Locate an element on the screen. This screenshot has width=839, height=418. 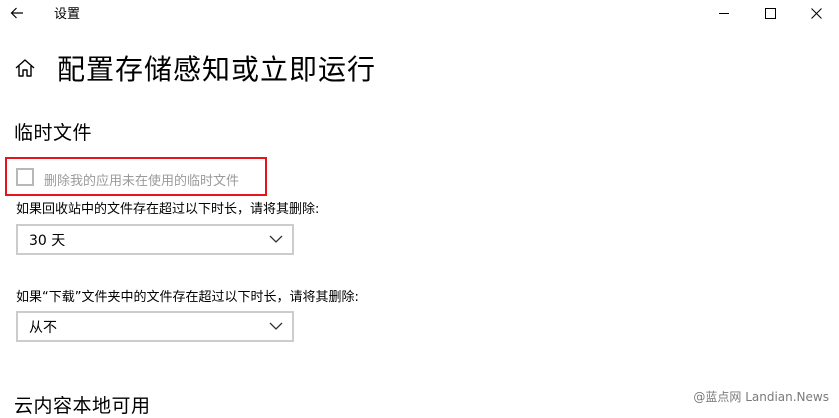
downloads-dropdown: 从不 is located at coordinates (155, 326).